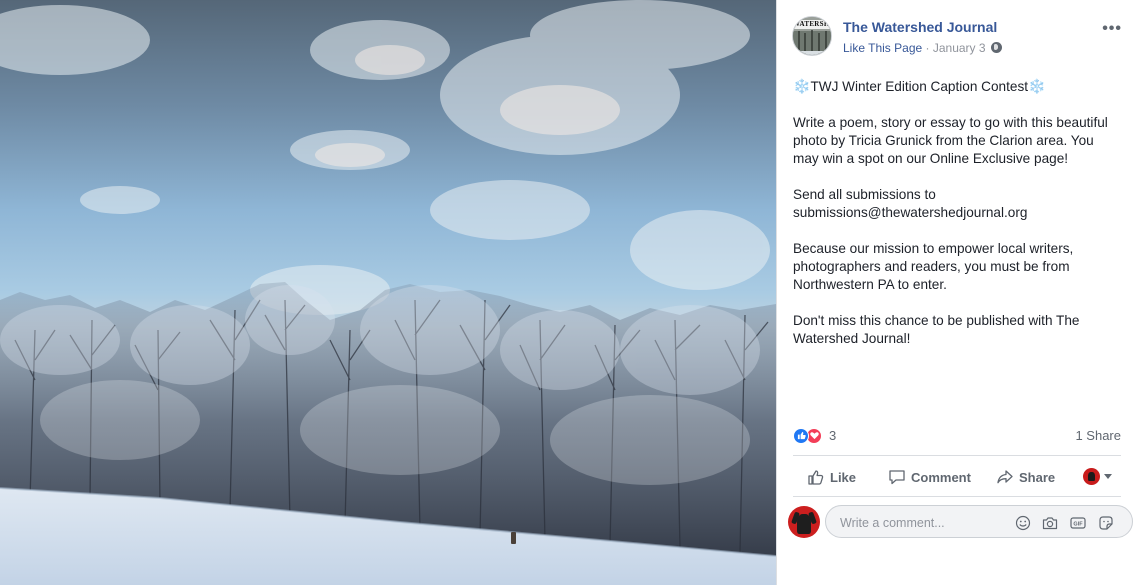 Image resolution: width=1135 pixels, height=585 pixels. What do you see at coordinates (941, 477) in the screenshot?
I see `comment-label: Comment` at bounding box center [941, 477].